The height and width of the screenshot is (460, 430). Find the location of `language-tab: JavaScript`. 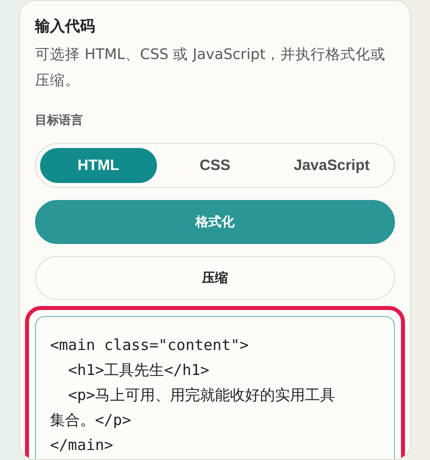

language-tab: JavaScript is located at coordinates (331, 165).